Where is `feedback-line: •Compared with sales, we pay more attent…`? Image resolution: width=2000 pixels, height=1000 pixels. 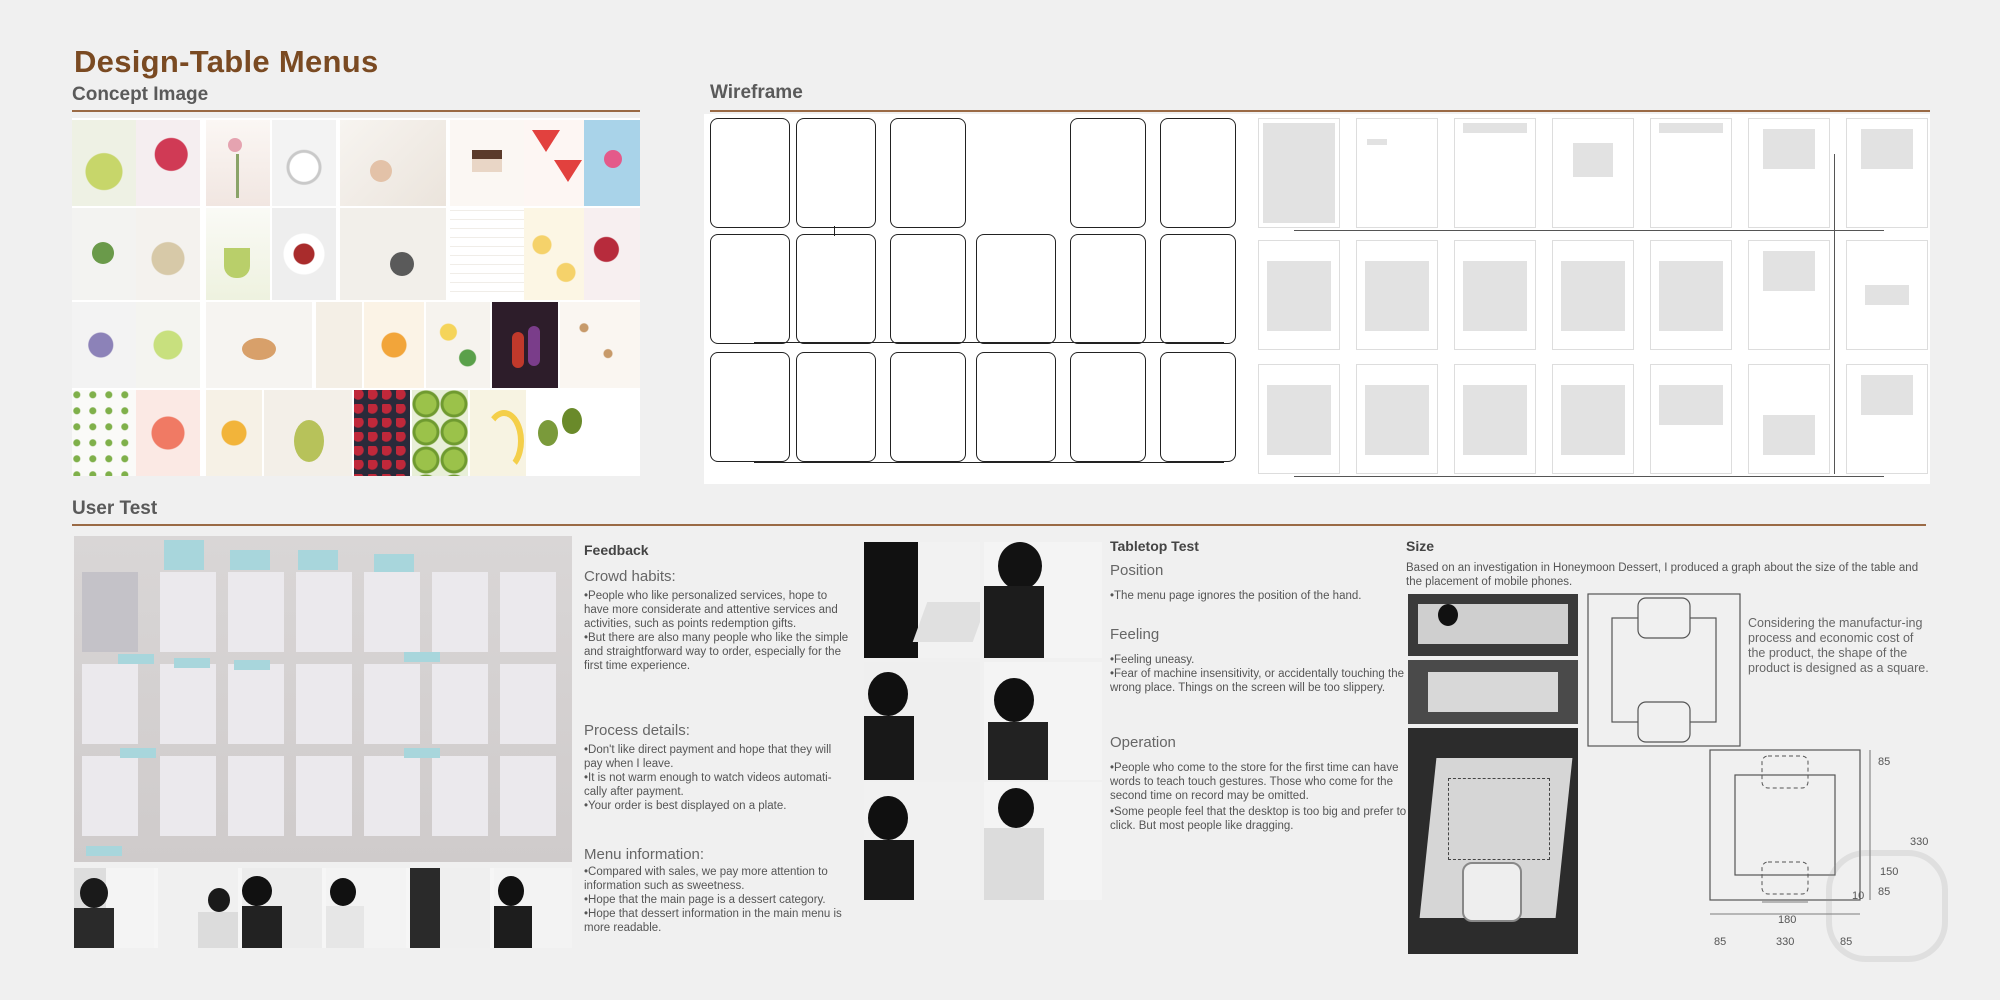
feedback-line: •Compared with sales, we pay more attent… is located at coordinates (706, 879).